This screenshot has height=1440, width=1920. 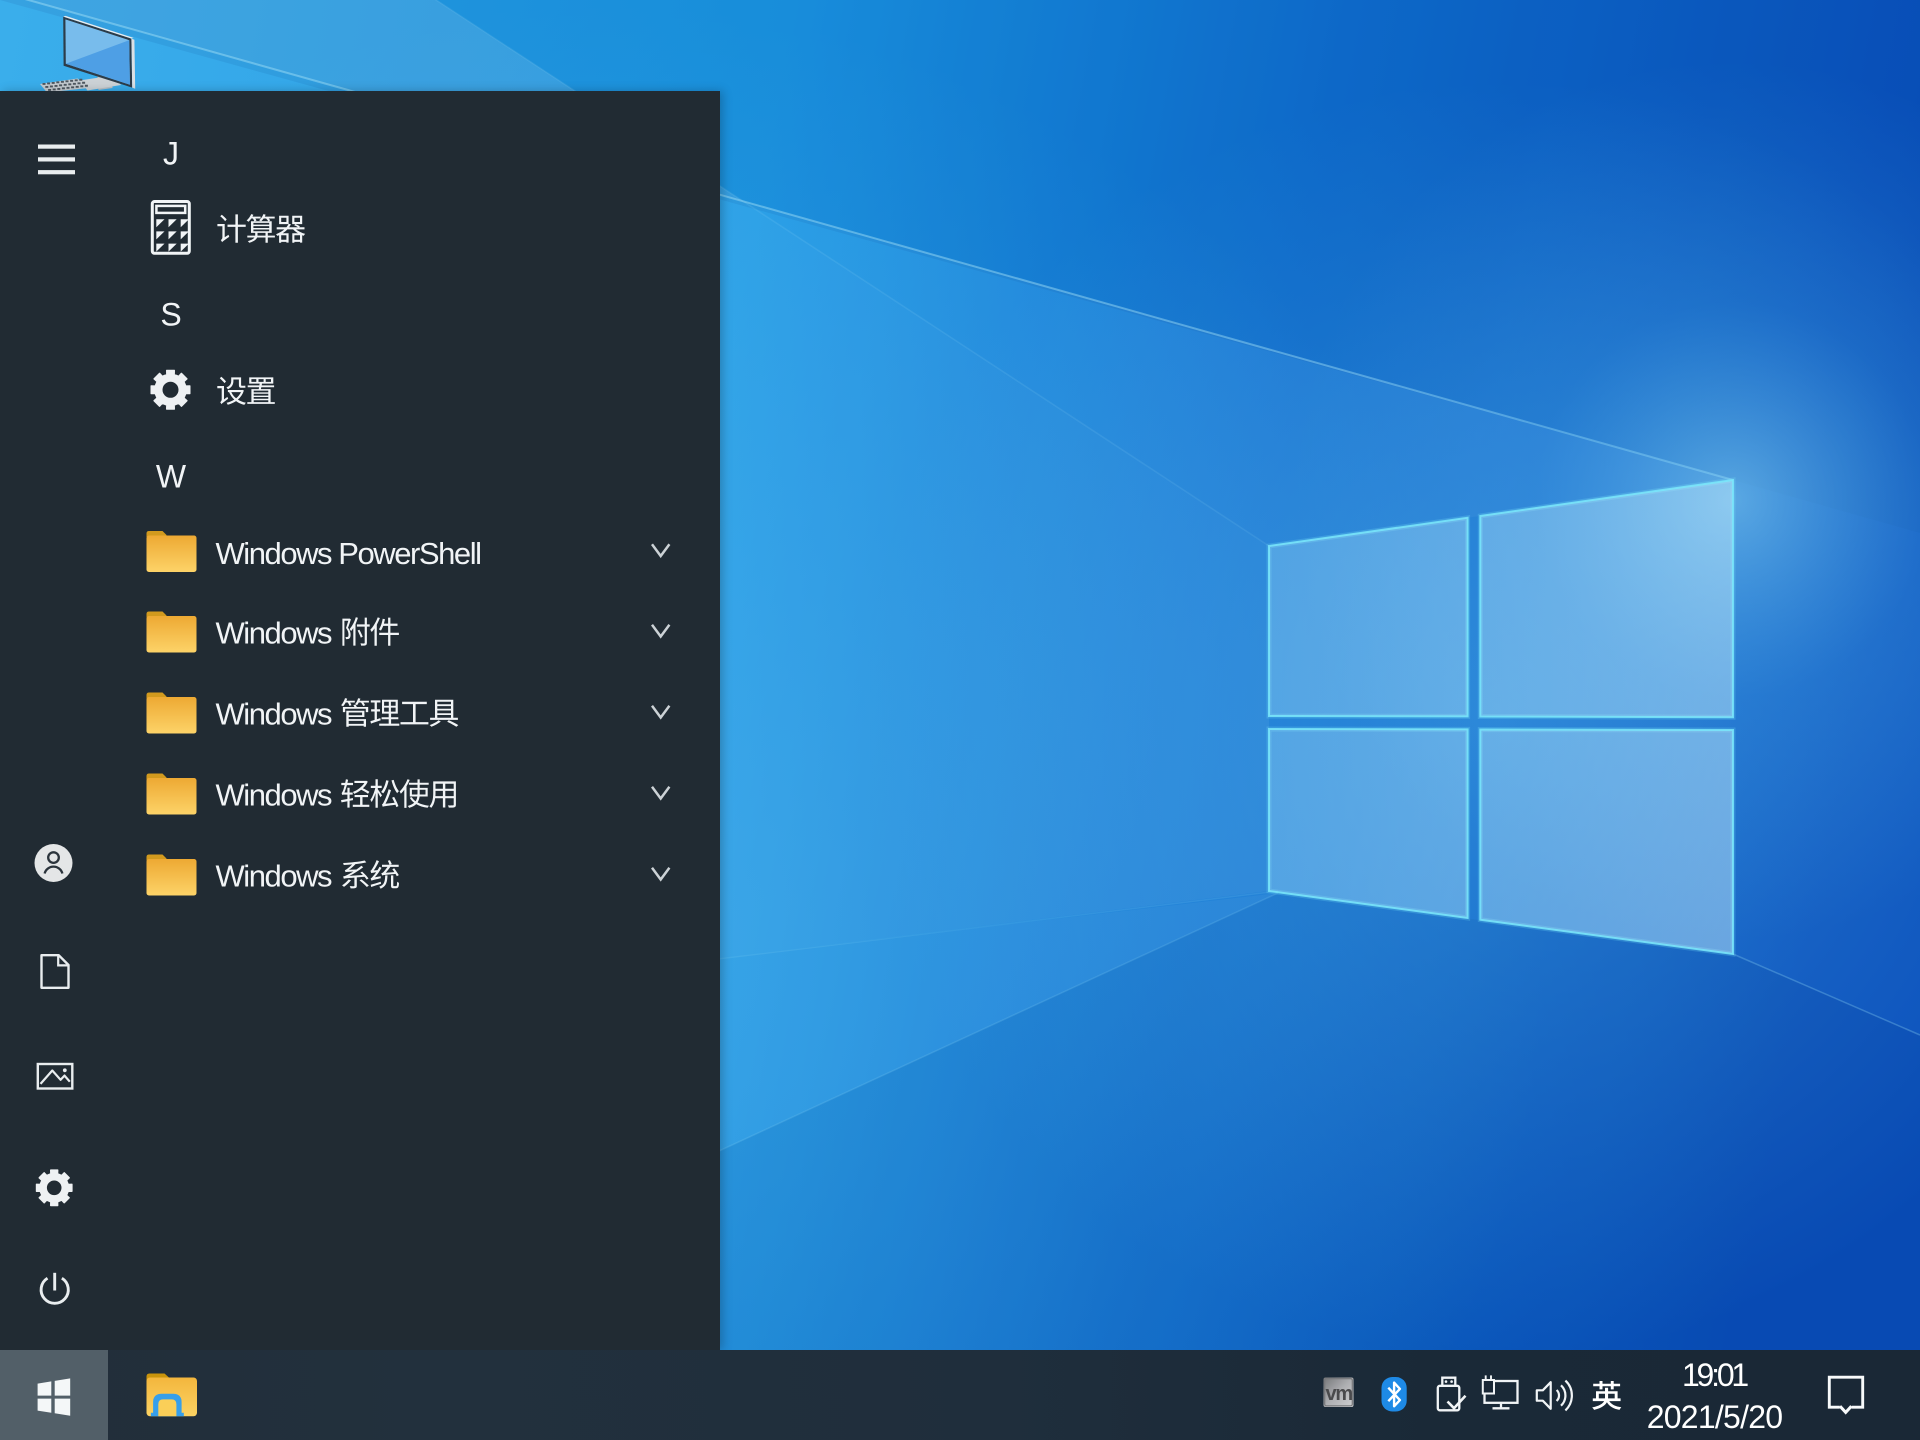 I want to click on svg-text: J, so click(x=171, y=154).